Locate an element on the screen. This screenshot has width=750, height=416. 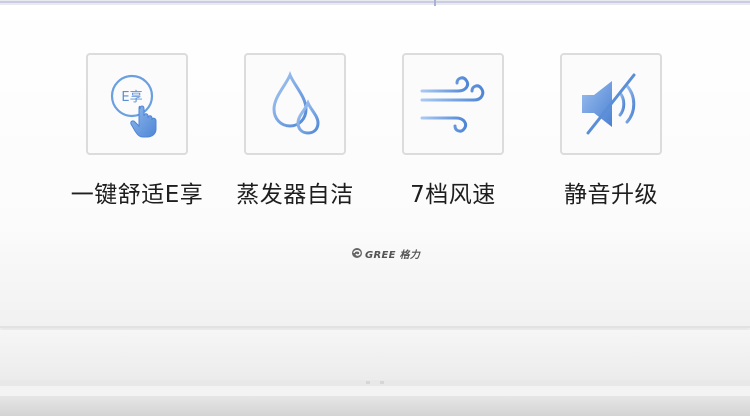
brand-logo-text: GREE 格力 is located at coordinates (393, 255).